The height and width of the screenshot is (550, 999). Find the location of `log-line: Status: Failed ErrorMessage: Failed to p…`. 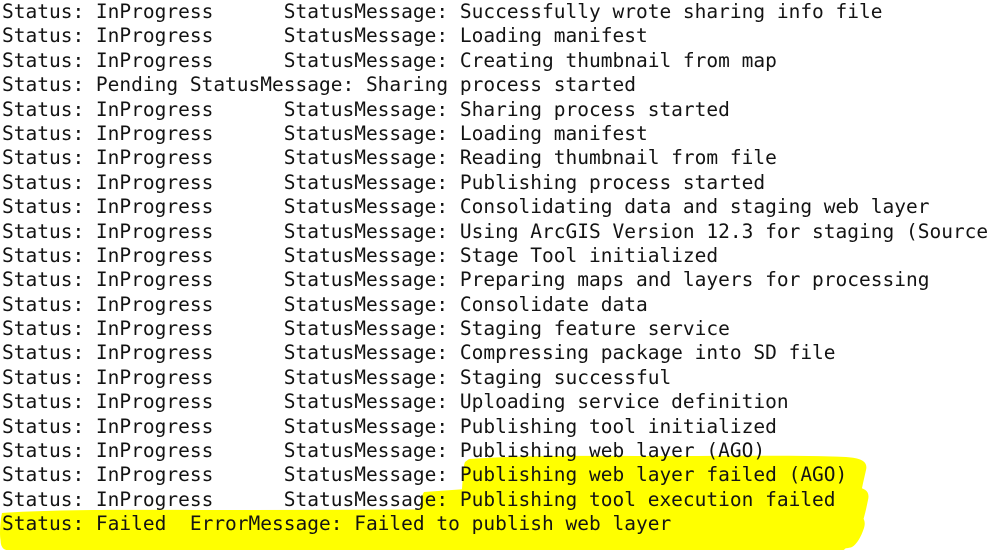

log-line: Status: Failed ErrorMessage: Failed to p… is located at coordinates (337, 524).